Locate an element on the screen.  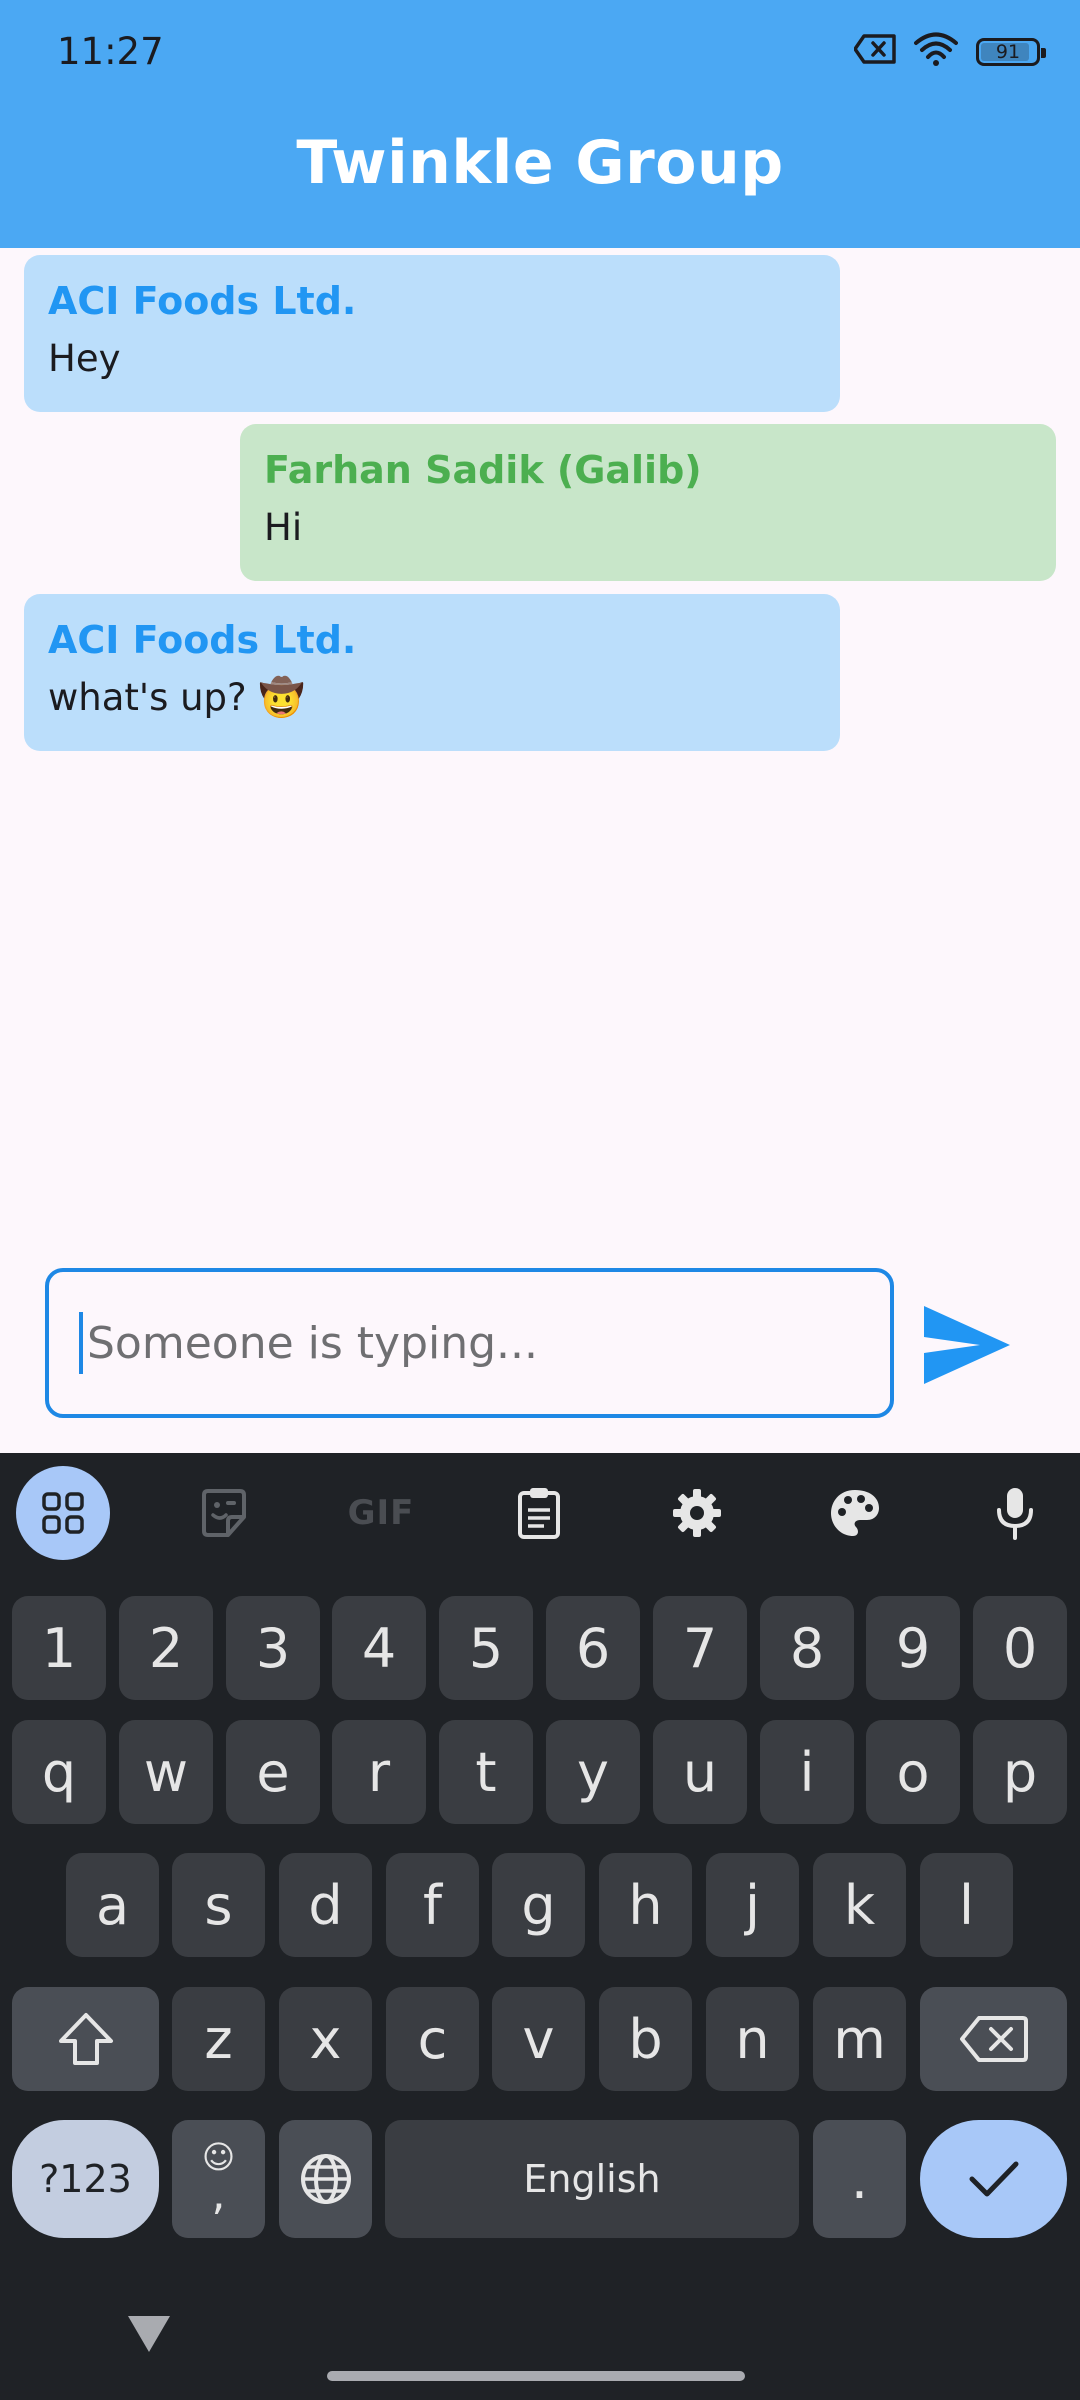
battery-icon: 91 is located at coordinates (1011, 51).